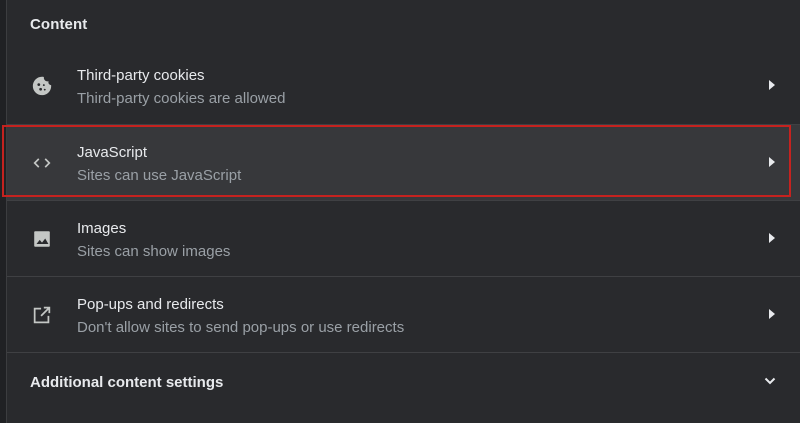  What do you see at coordinates (127, 382) in the screenshot?
I see `additional-content-settings-label: Additional content settings` at bounding box center [127, 382].